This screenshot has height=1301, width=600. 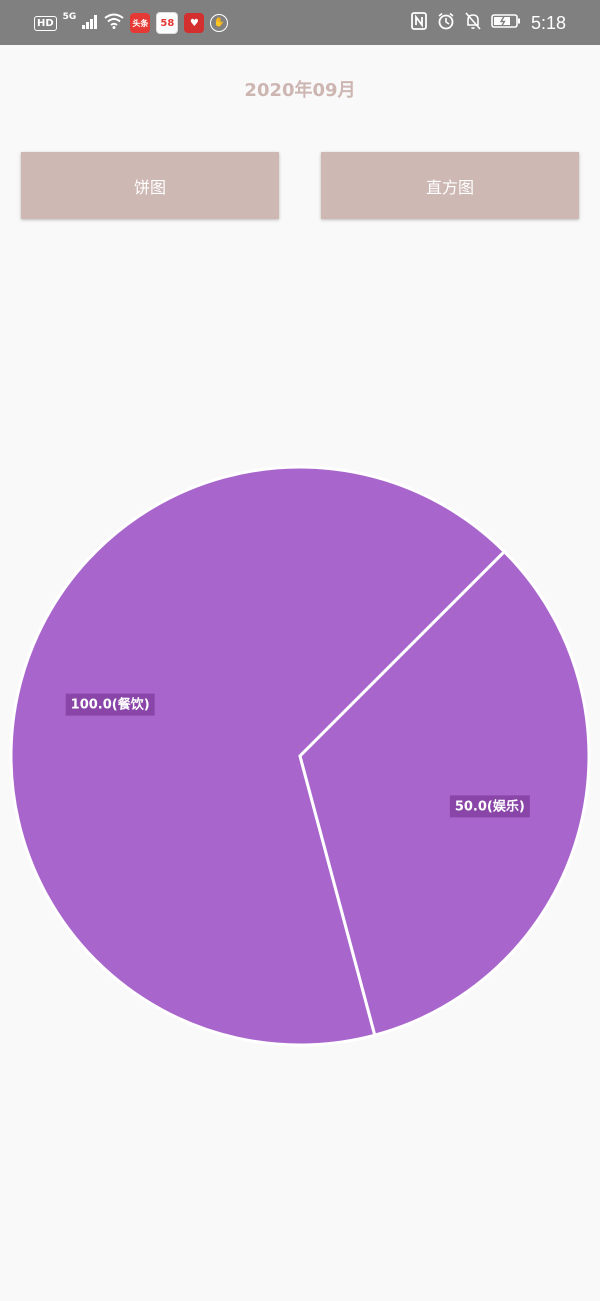 I want to click on heart-app-icon: ♥, so click(x=194, y=23).